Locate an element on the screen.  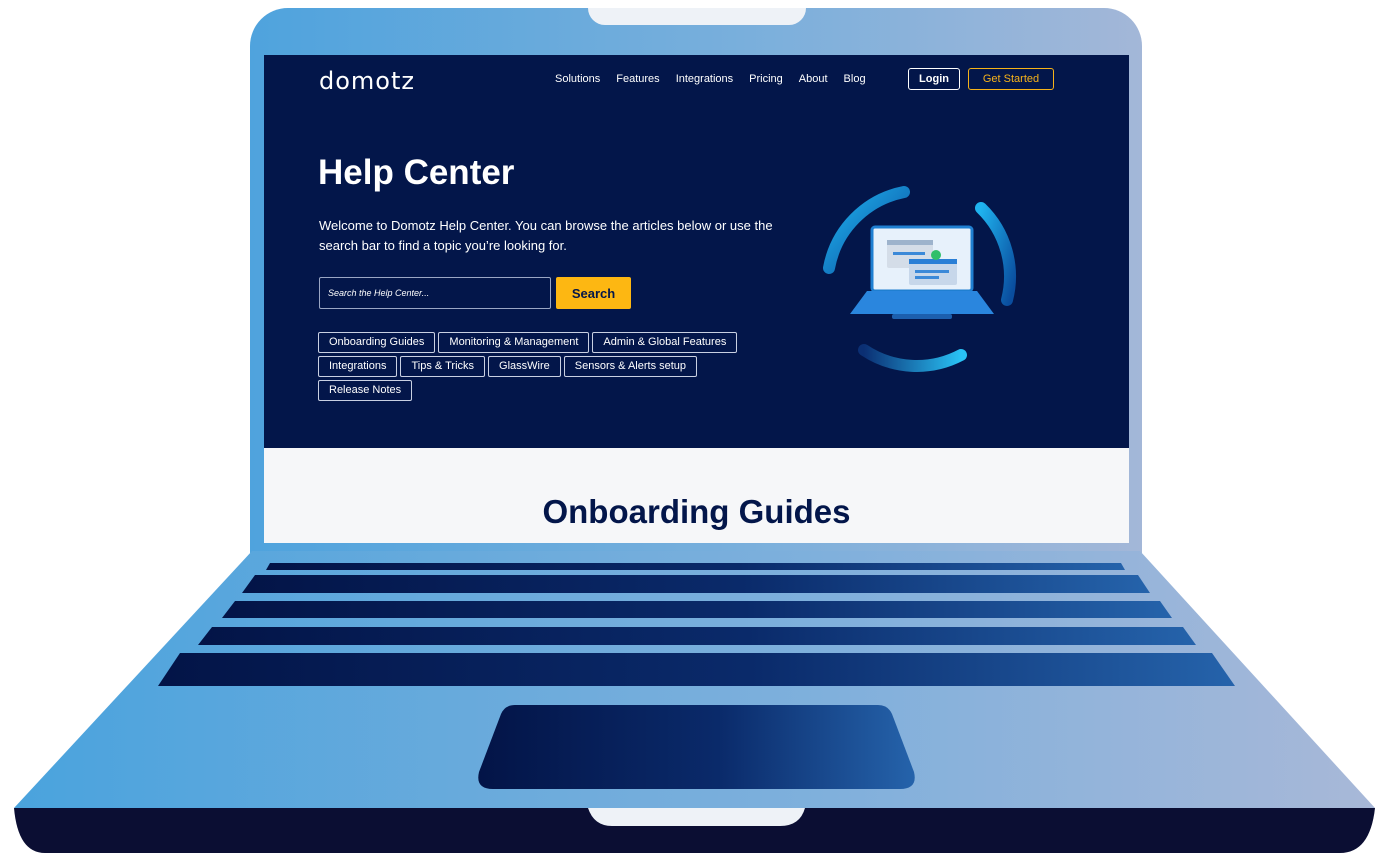
login-button: Login is located at coordinates (934, 79).